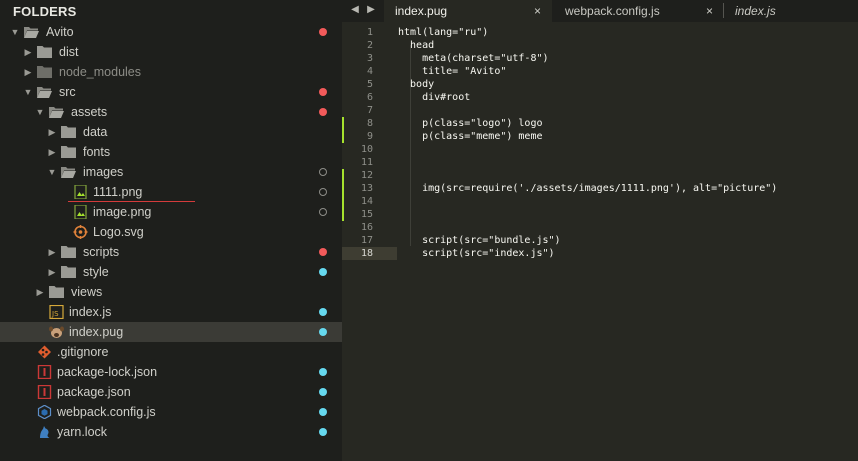  I want to click on svg-text: JS, so click(55, 314).